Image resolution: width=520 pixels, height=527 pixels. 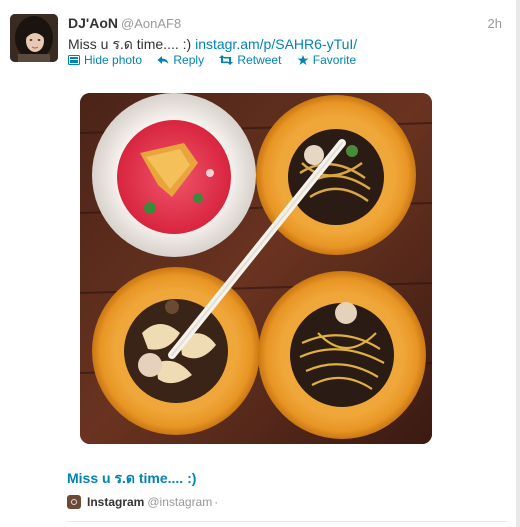 What do you see at coordinates (151, 23) in the screenshot?
I see `user-handle: @AonAF8` at bounding box center [151, 23].